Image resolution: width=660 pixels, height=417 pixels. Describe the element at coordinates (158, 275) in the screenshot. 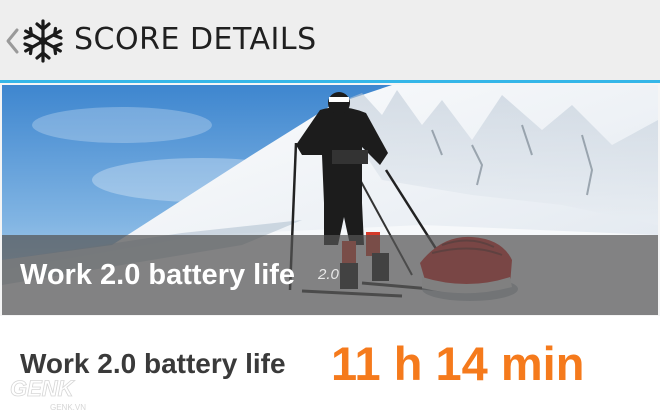

I see `hero-test-name: Work 2.0 battery life` at that location.